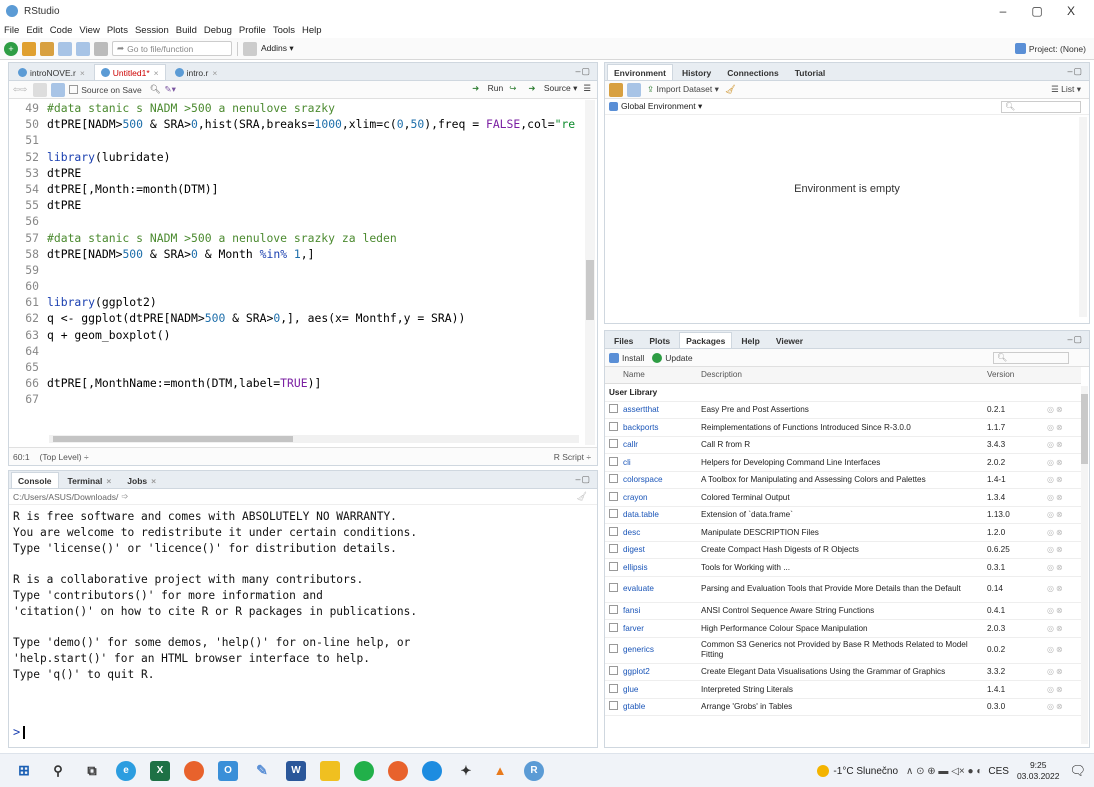 This screenshot has height=787, width=1094. I want to click on menu-build: Build, so click(186, 30).